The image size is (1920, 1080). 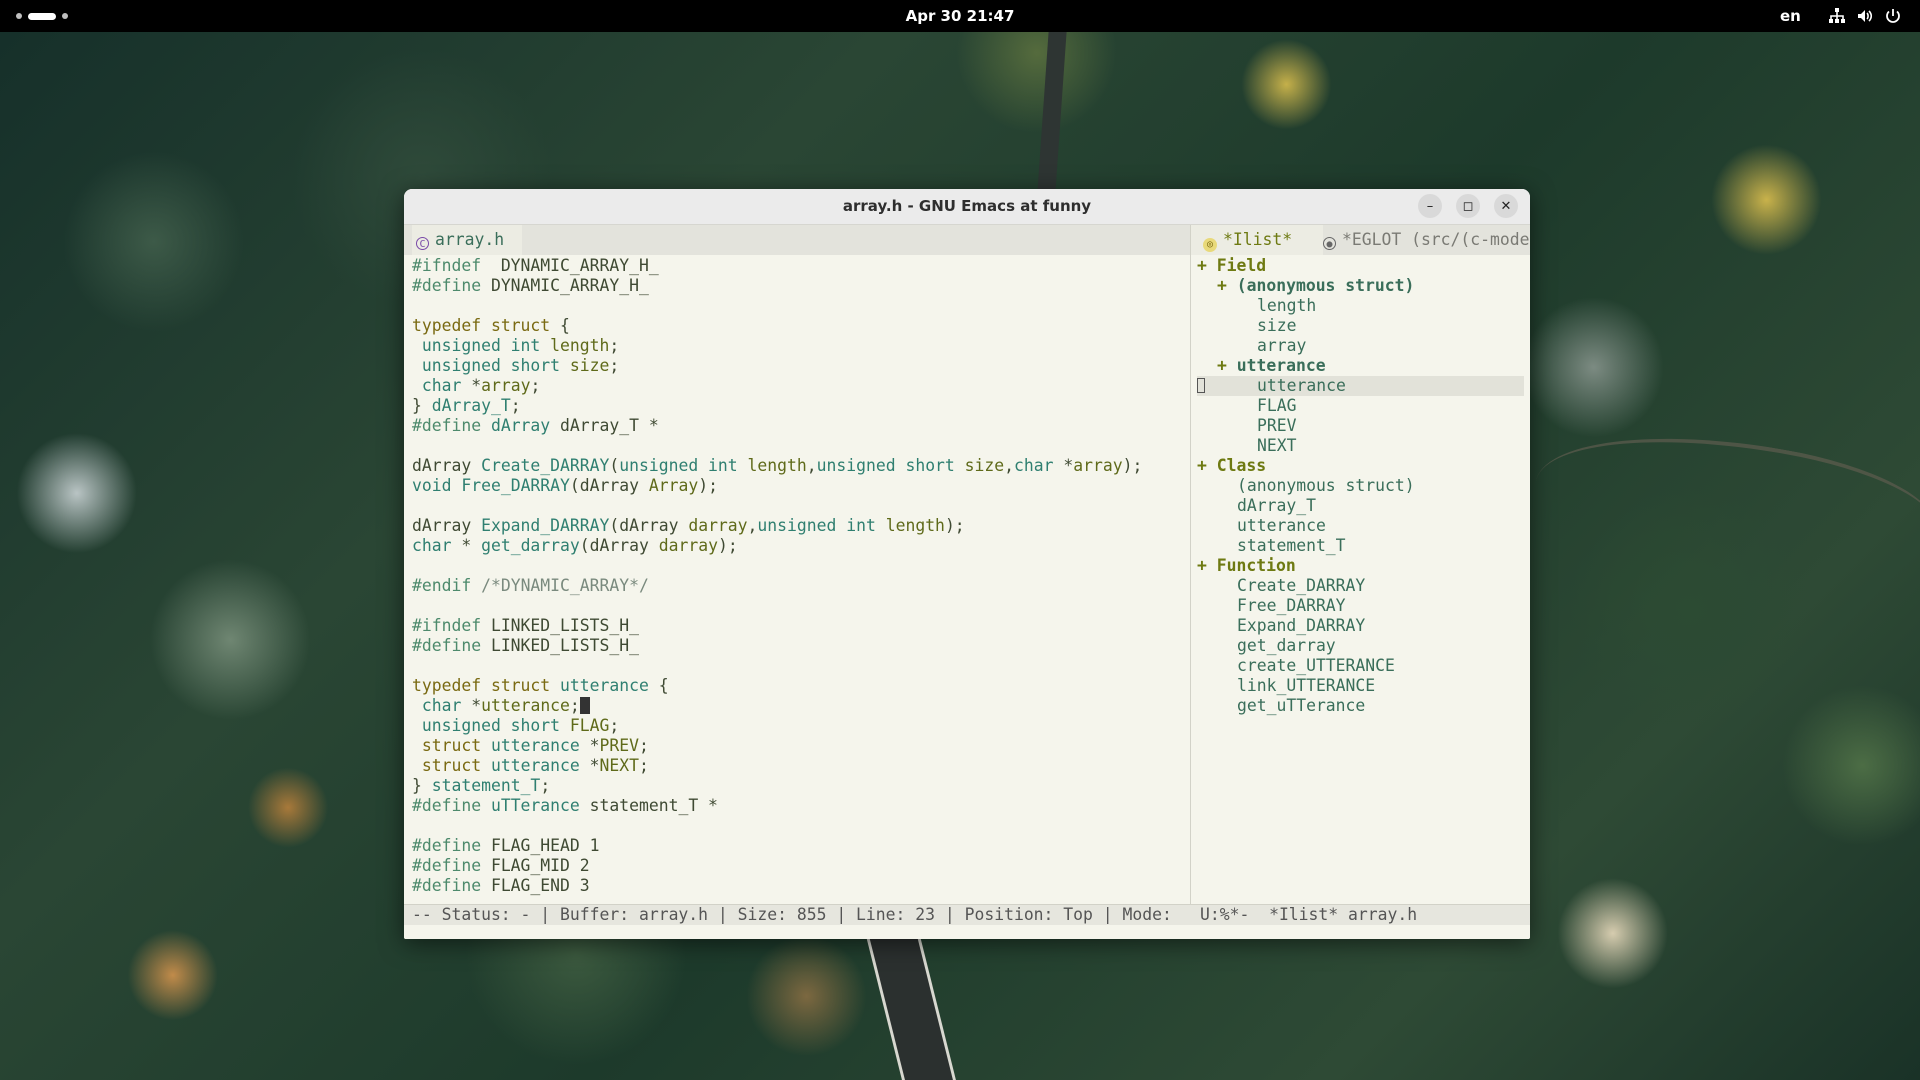 I want to click on ilist-item: (anonymous struct), so click(x=1360, y=486).